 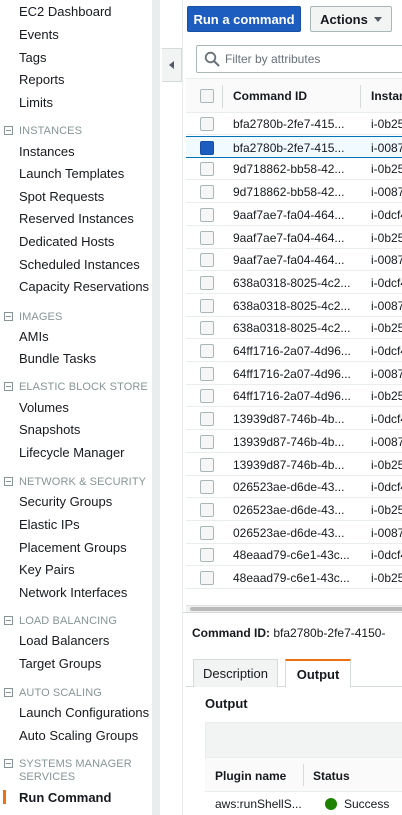 What do you see at coordinates (39, 34) in the screenshot?
I see `sidebar-item-events: Events` at bounding box center [39, 34].